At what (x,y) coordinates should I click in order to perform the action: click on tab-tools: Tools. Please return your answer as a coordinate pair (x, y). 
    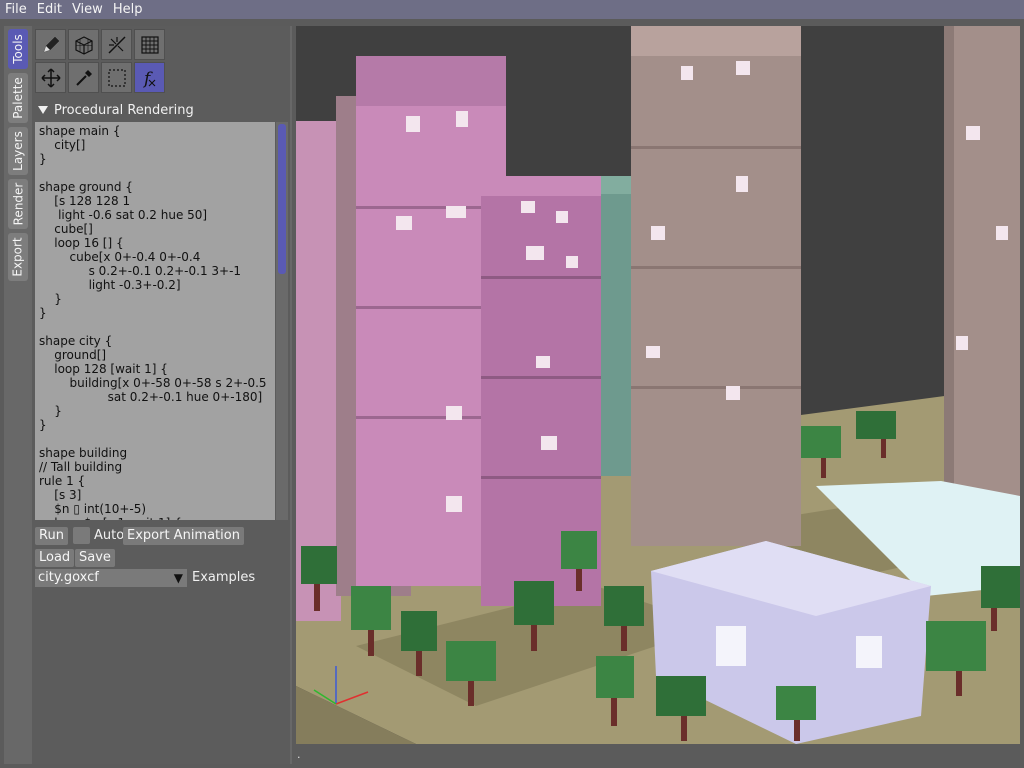
    Looking at the image, I should click on (18, 49).